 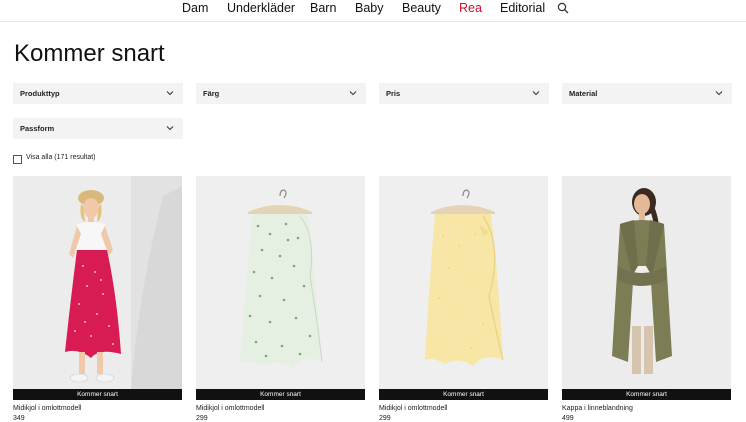 I want to click on product-photo-yellow-skirt, so click(x=463, y=282).